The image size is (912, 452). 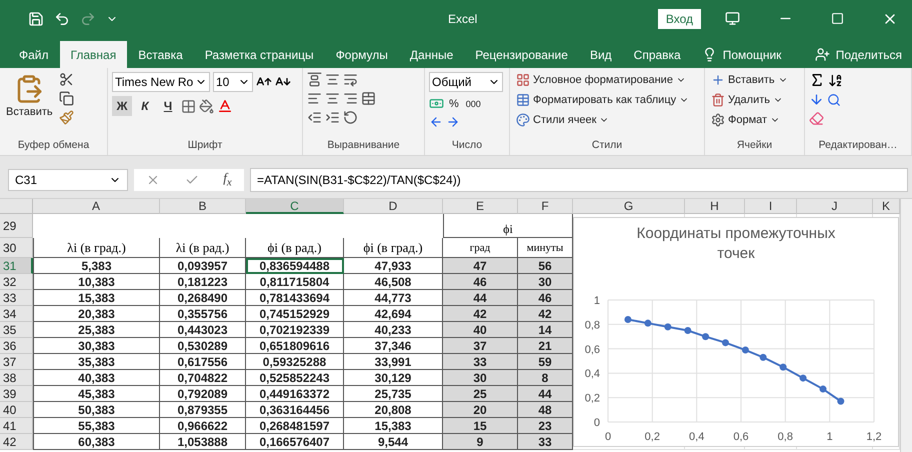 I want to click on merge-cells-icon, so click(x=368, y=98).